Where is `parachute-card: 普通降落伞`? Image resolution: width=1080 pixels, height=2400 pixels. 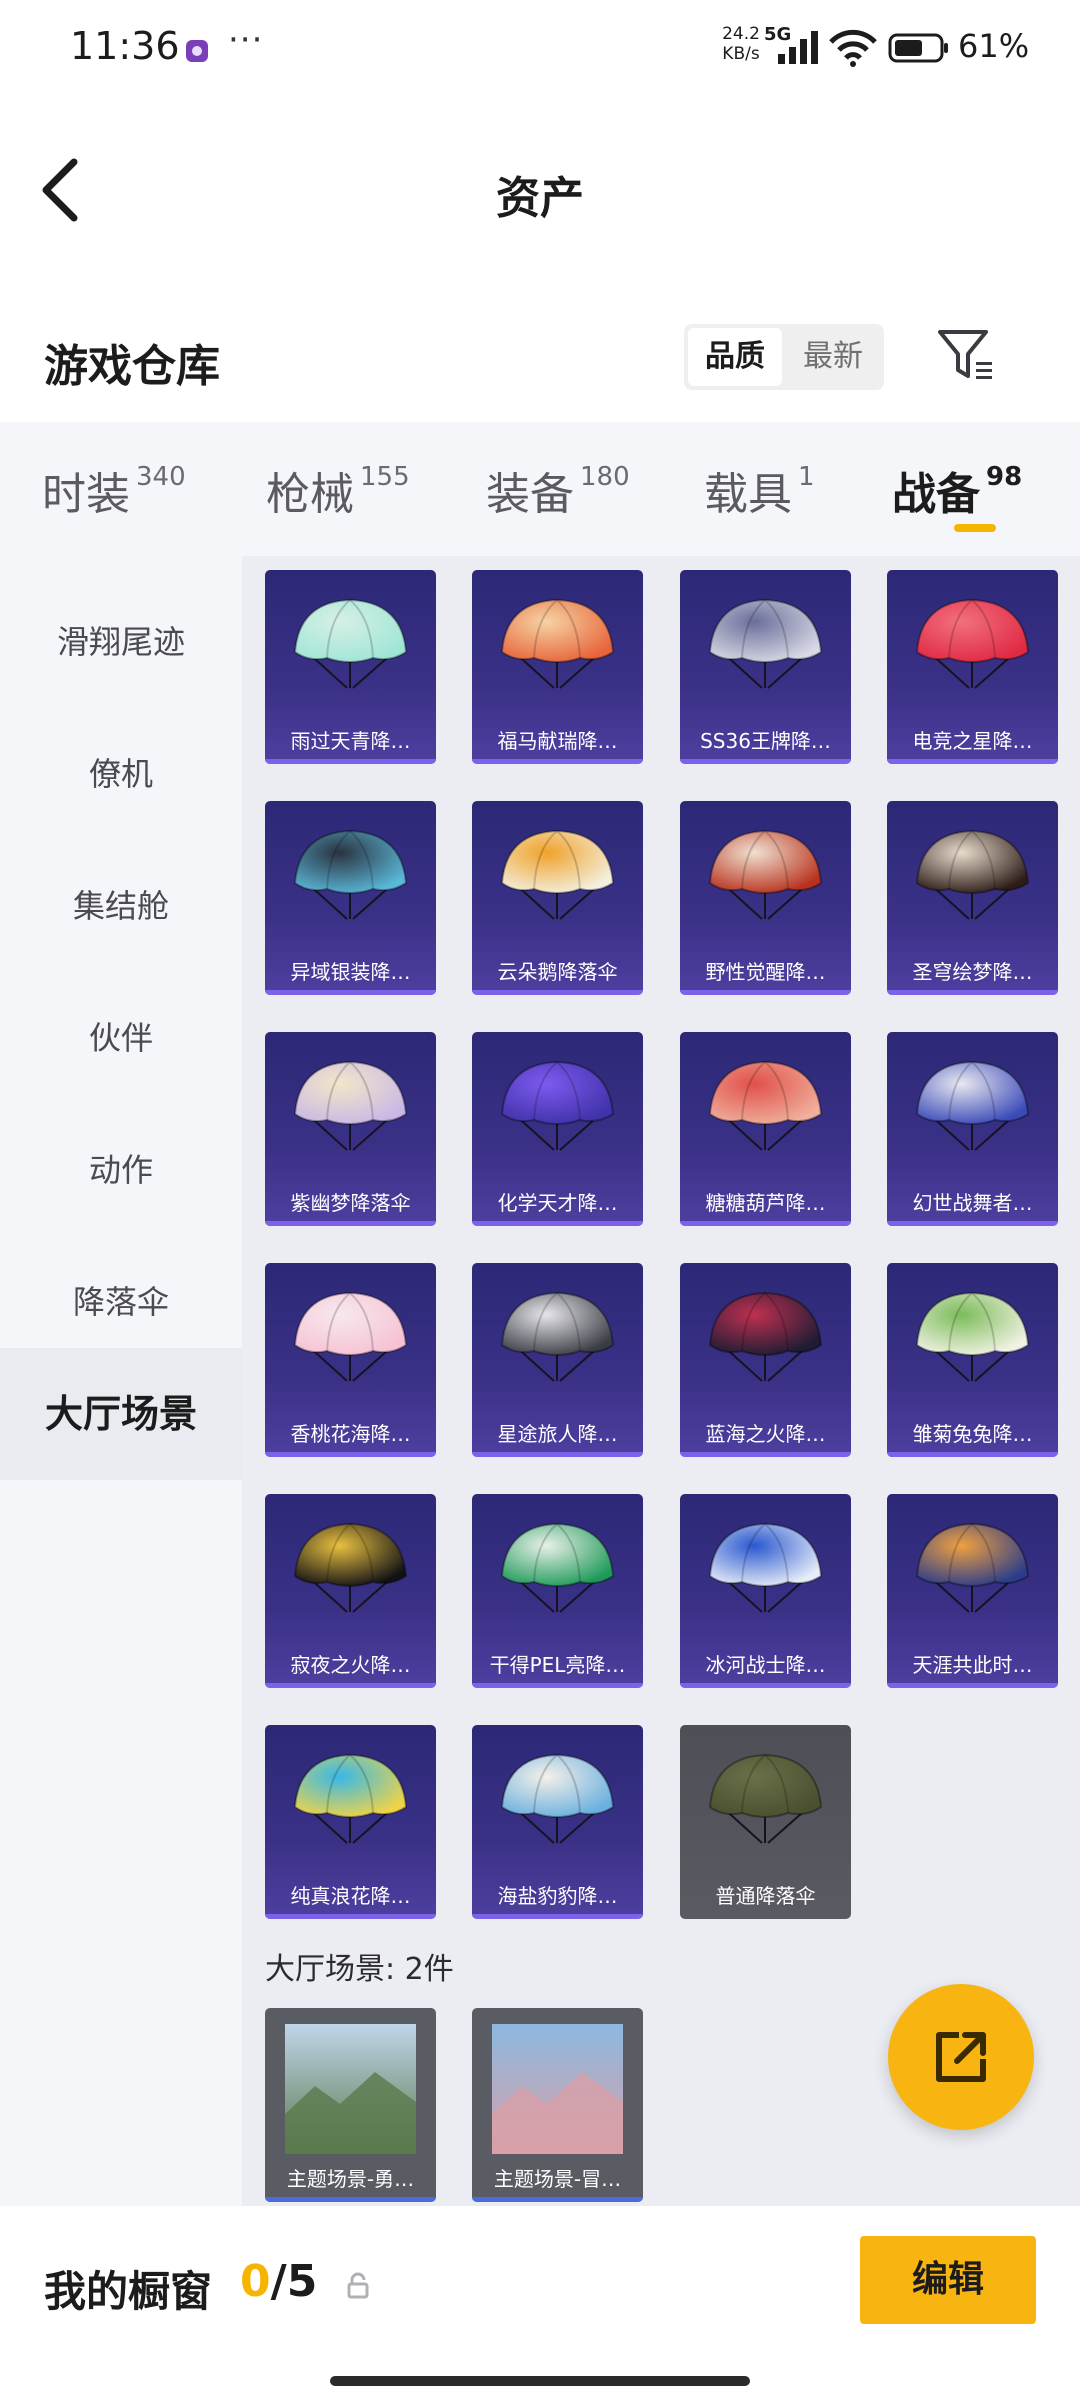 parachute-card: 普通降落伞 is located at coordinates (765, 1822).